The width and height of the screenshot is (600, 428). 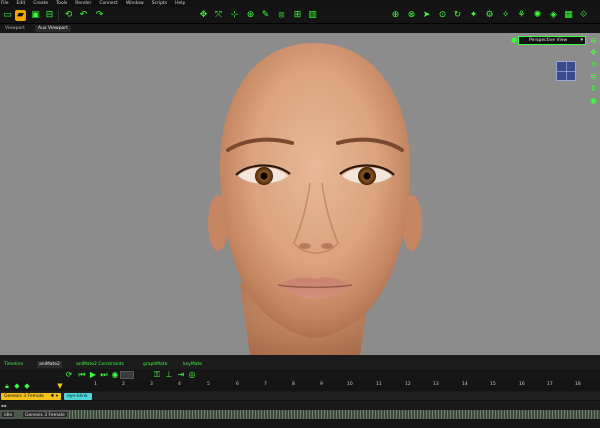 I want to click on row-label-b: Genesis 3 Female, so click(x=45, y=414).